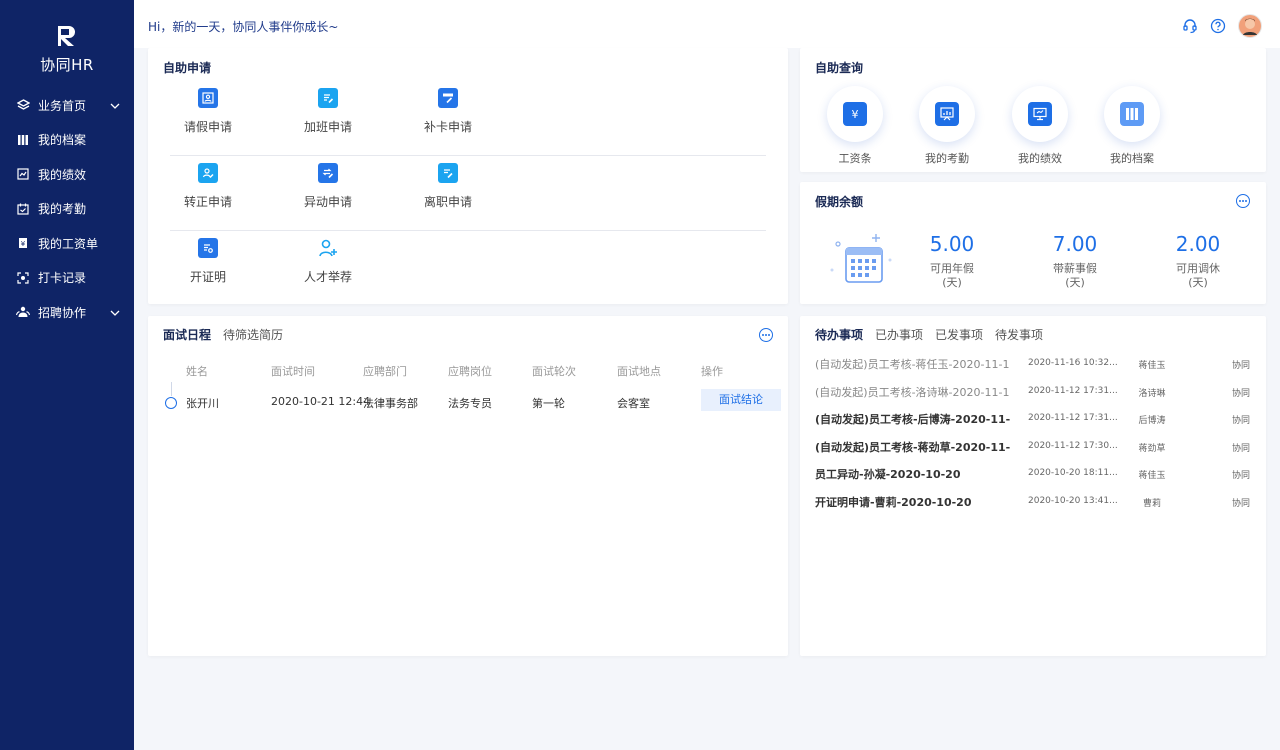  Describe the element at coordinates (171, 403) in the screenshot. I see `timeline-dot-icon` at that location.